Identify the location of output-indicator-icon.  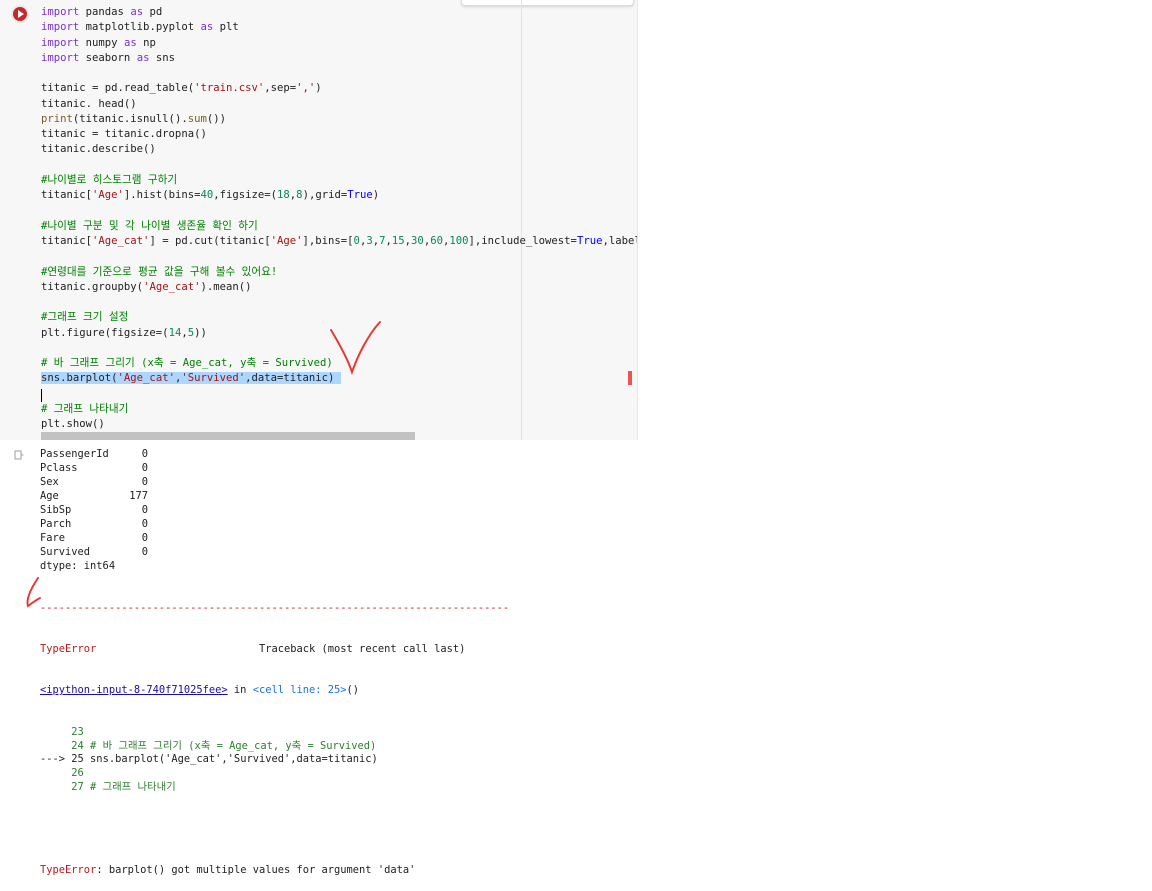
(19, 455).